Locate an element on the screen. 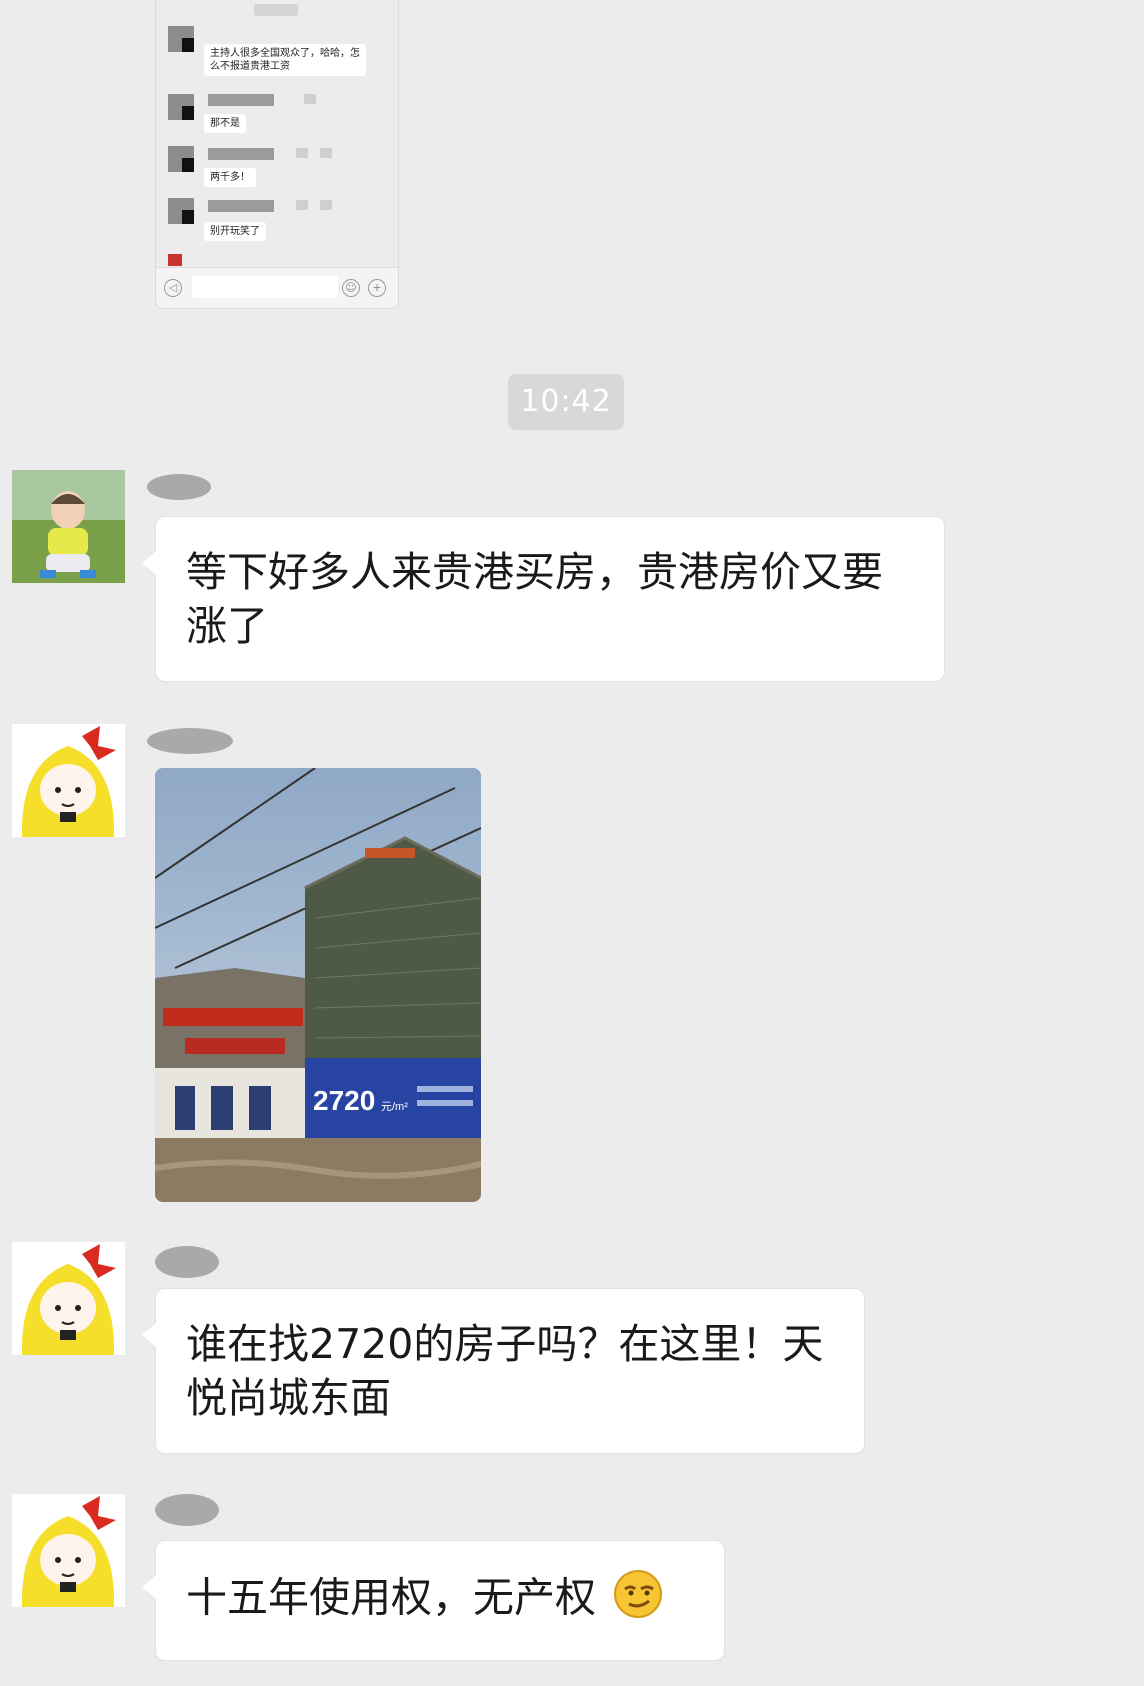 Image resolution: width=1144 pixels, height=1686 pixels. message-bubble: 等下好多人来贵港买房，贵港房价又要涨了 is located at coordinates (543, 599).